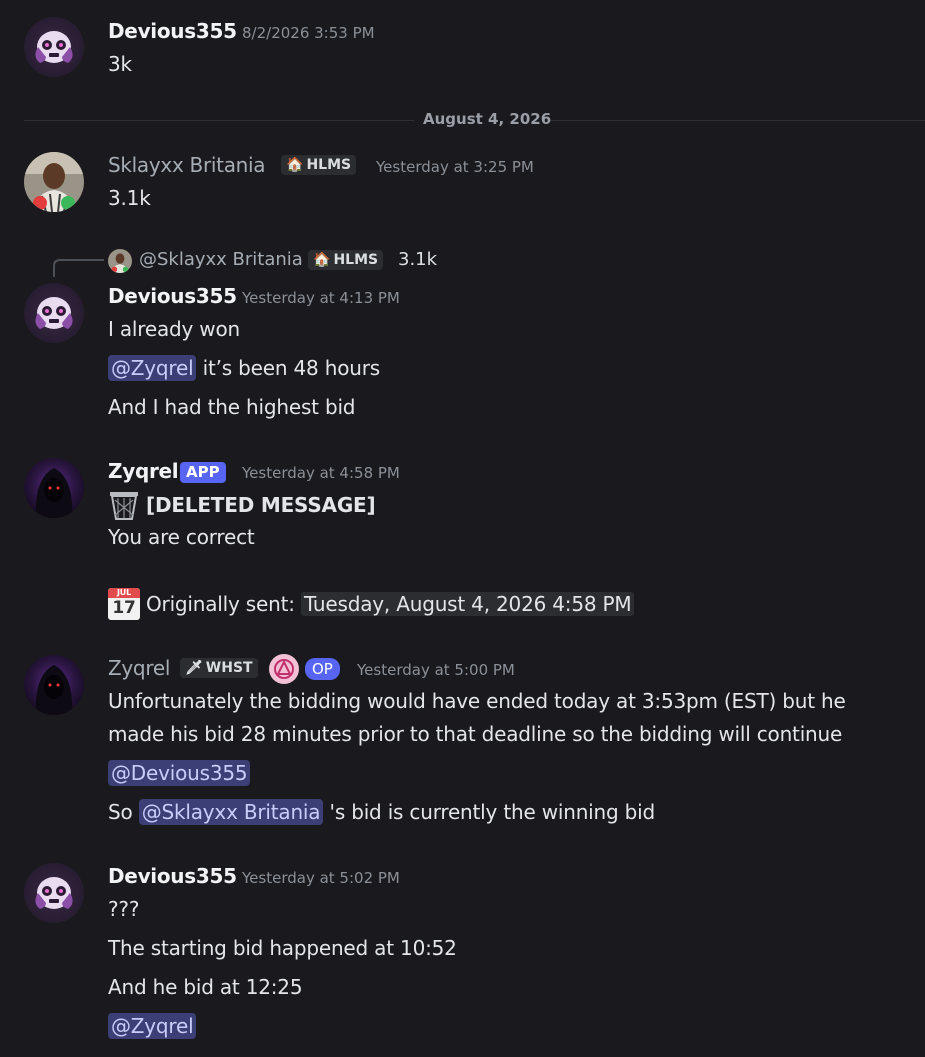  What do you see at coordinates (282, 948) in the screenshot?
I see `message-text: The starting bid happened at 10:52` at bounding box center [282, 948].